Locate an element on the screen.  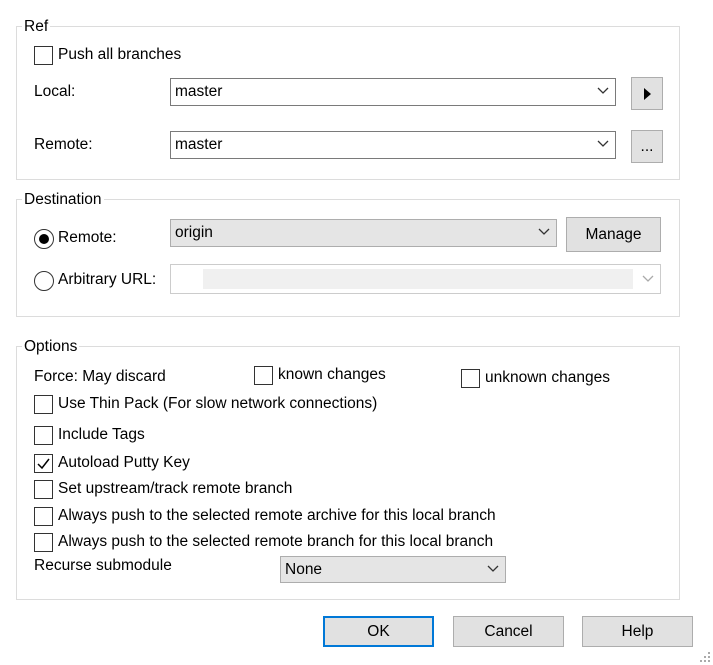
force-label: Force: May discard is located at coordinates (100, 376).